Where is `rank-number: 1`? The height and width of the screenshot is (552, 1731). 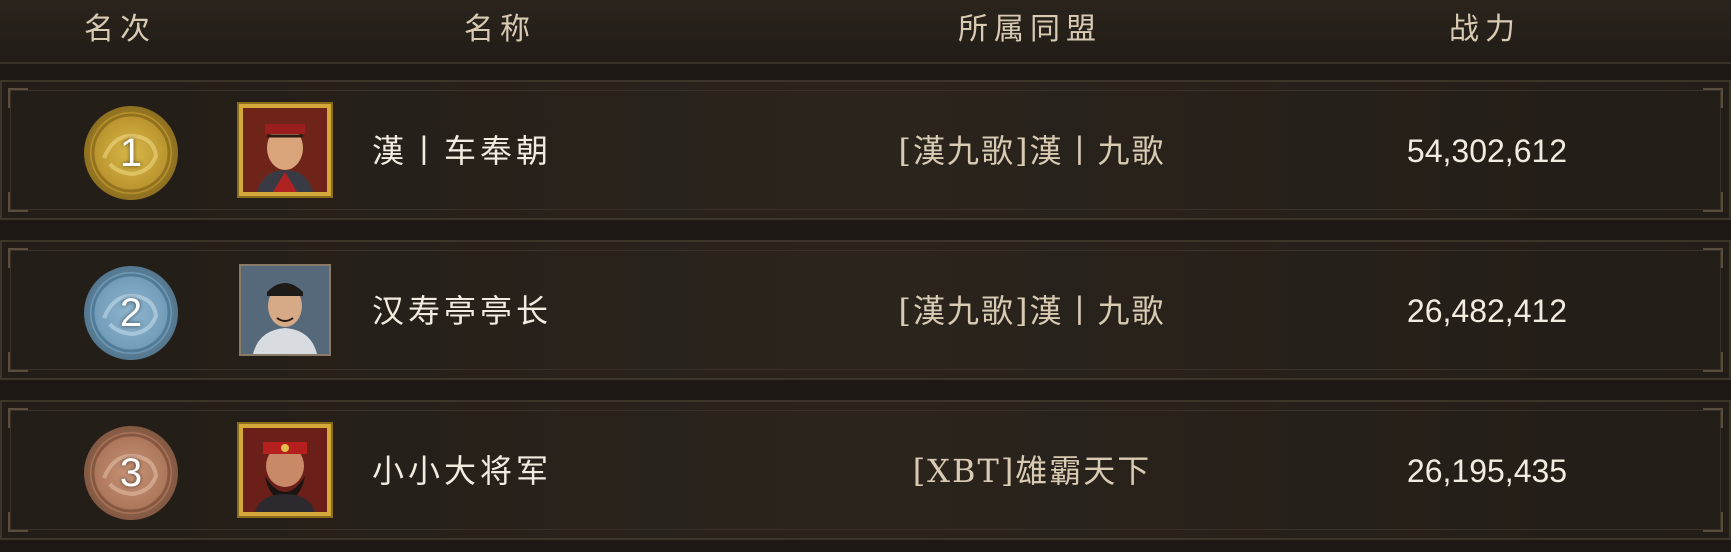 rank-number: 1 is located at coordinates (131, 152).